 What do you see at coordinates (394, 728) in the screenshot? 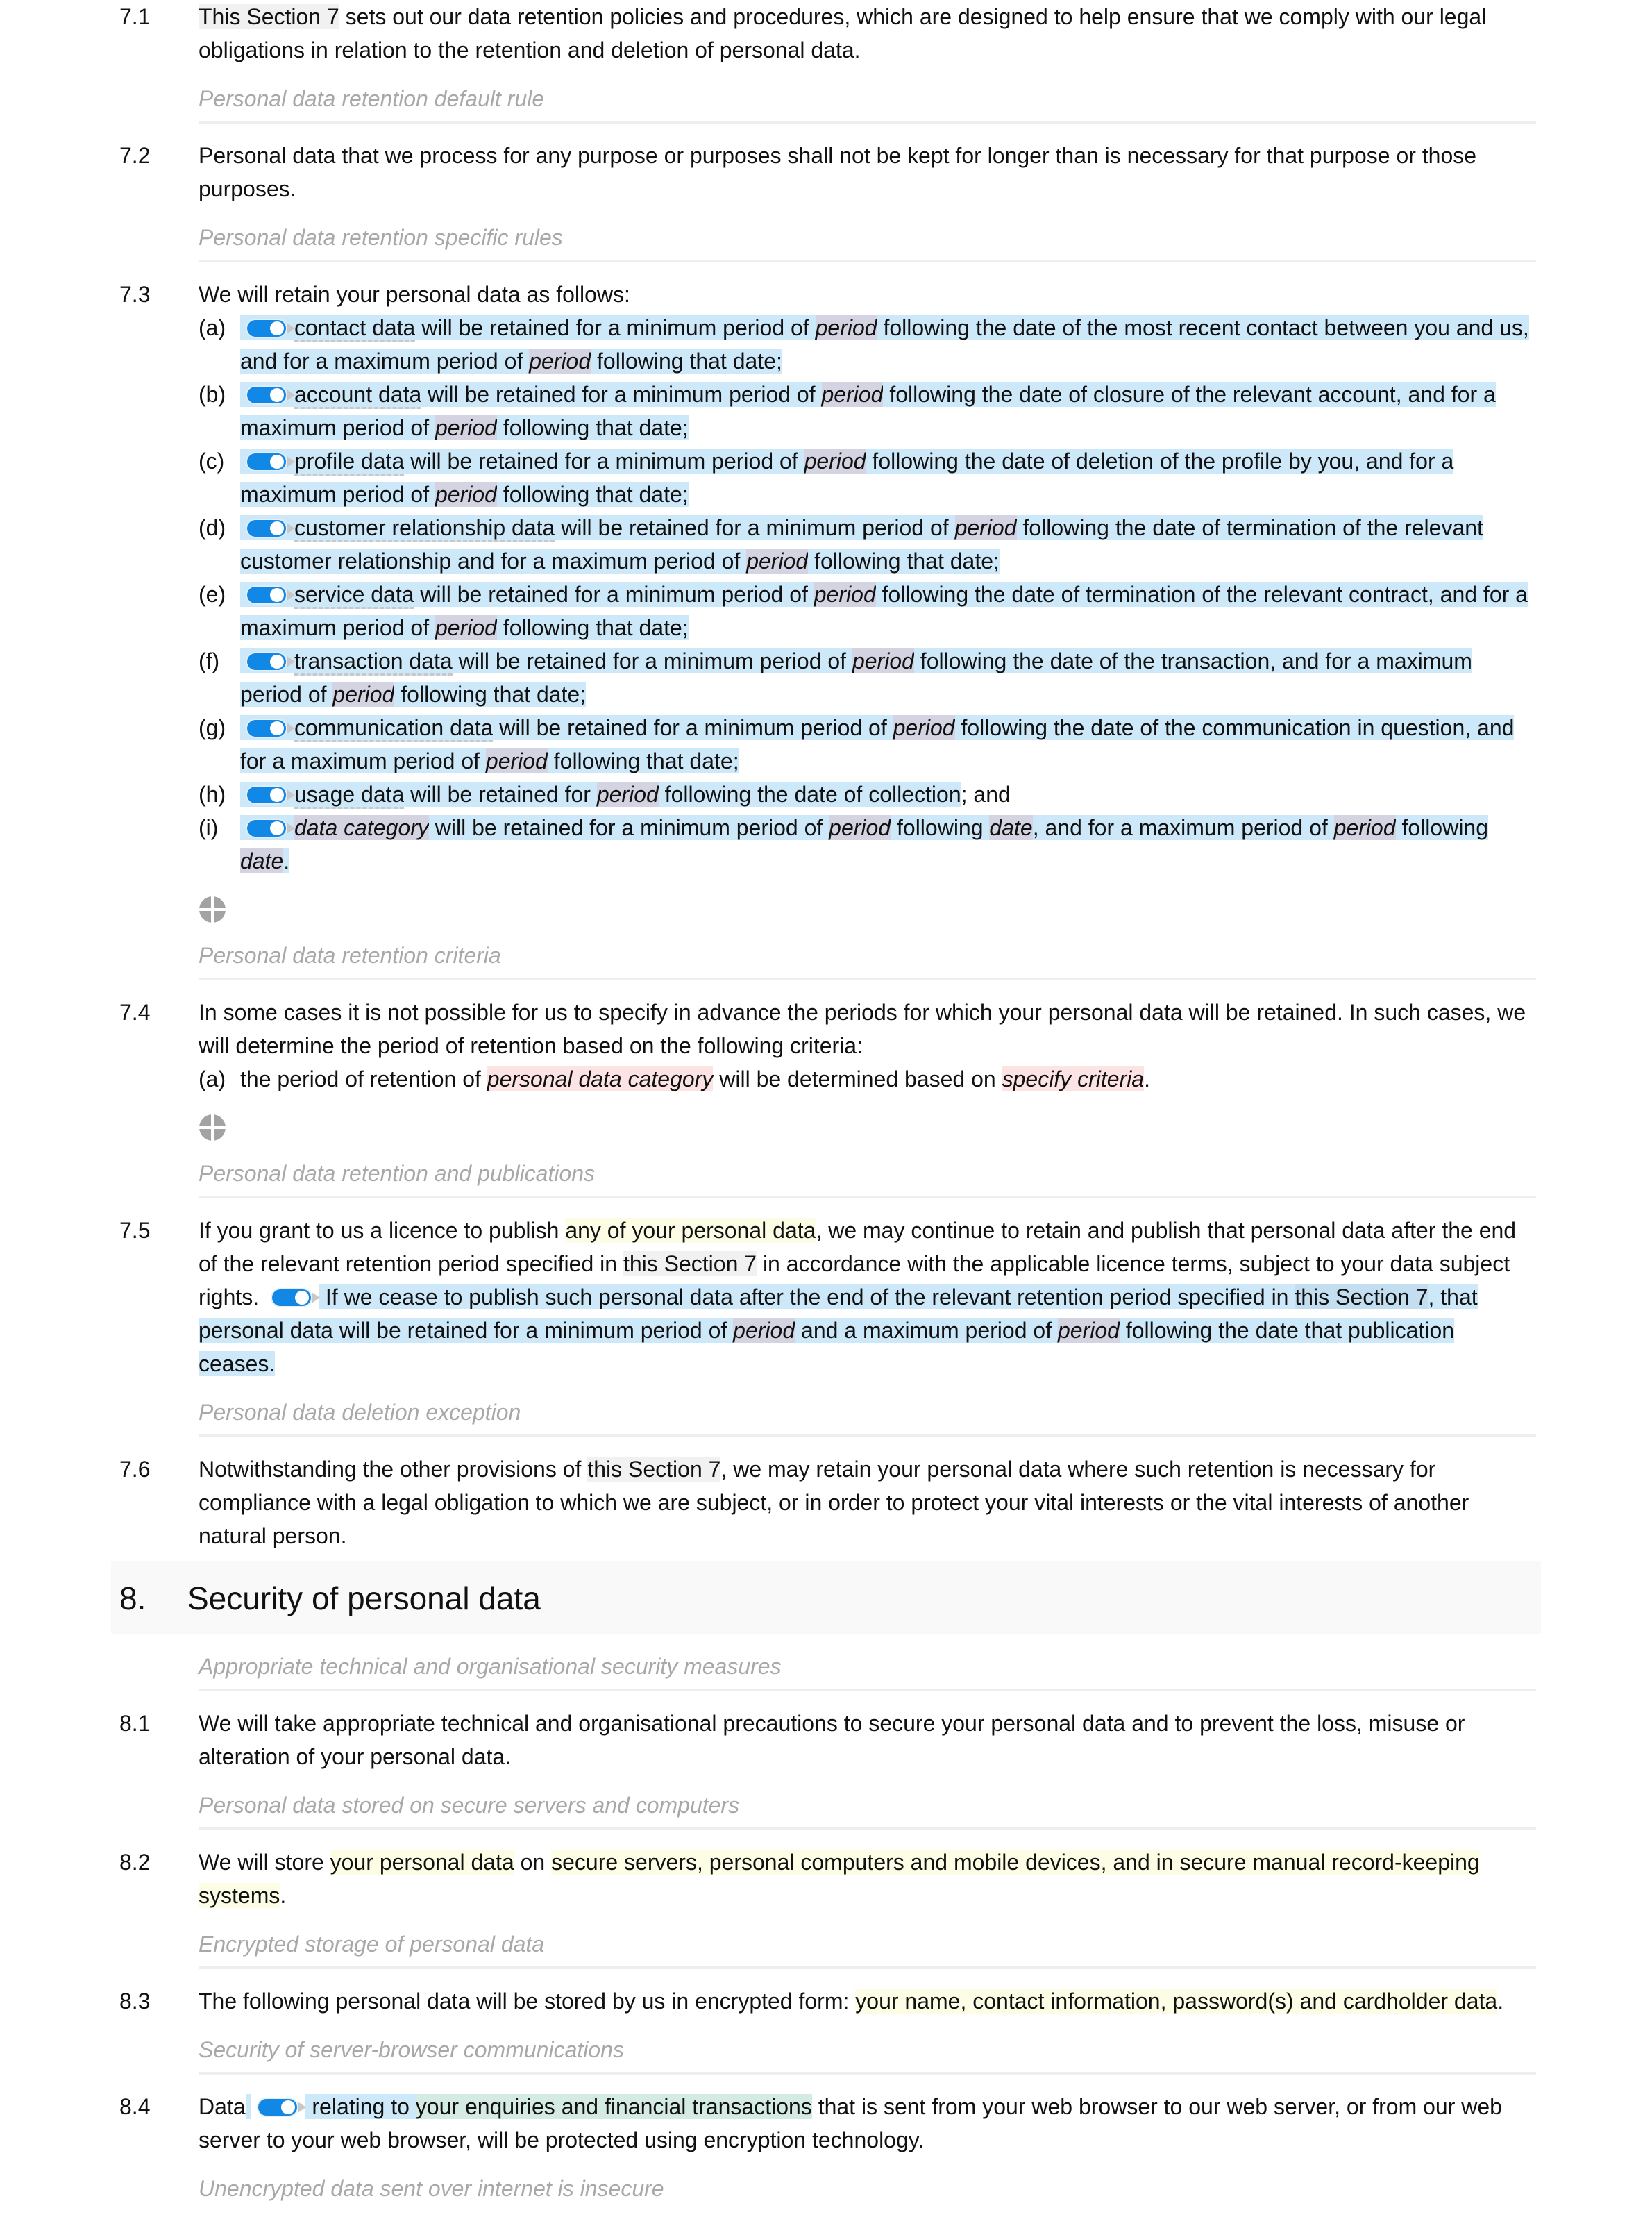
I see `defined-term-link: communication data` at bounding box center [394, 728].